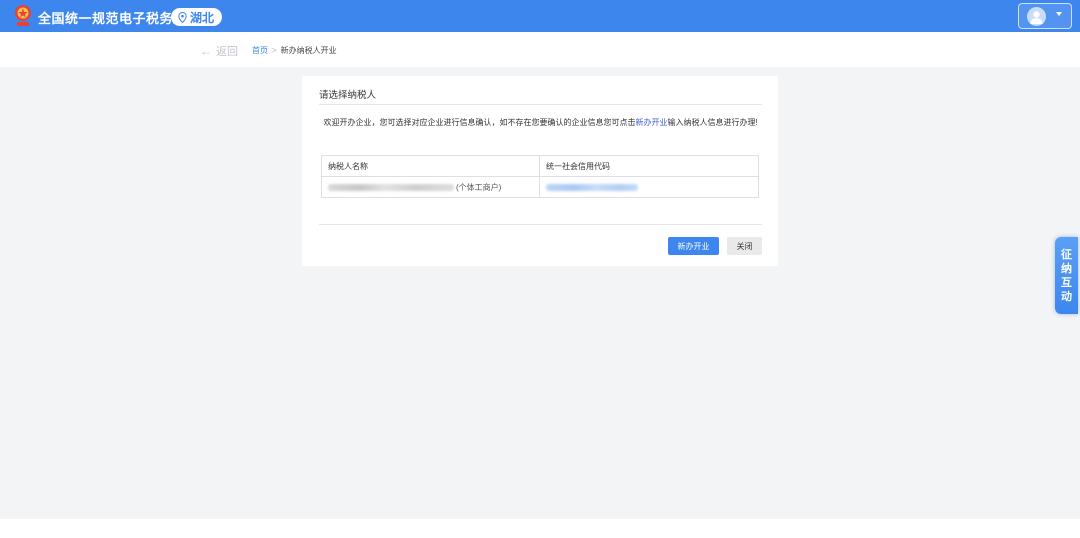 The height and width of the screenshot is (538, 1080). I want to click on taxpayer-name-cell: (个体工商户), so click(430, 187).